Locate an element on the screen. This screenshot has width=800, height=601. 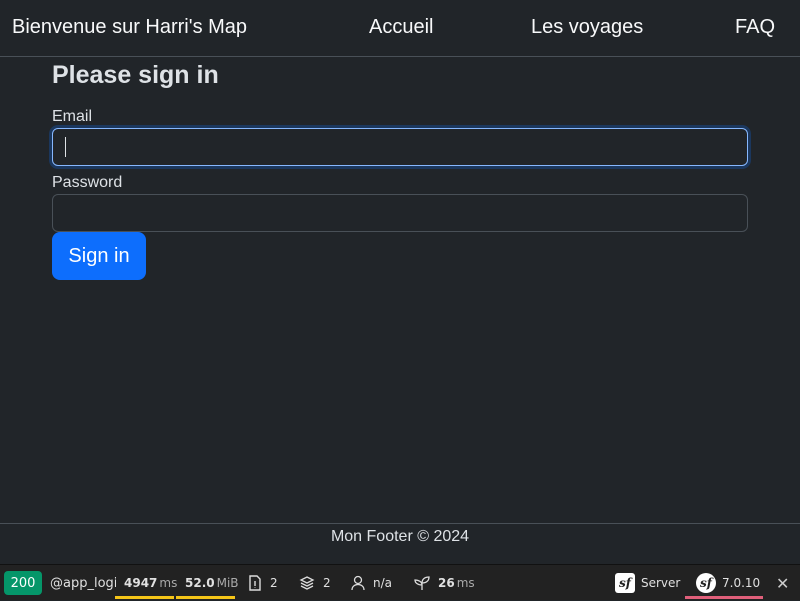
version-status-bar is located at coordinates (724, 597).